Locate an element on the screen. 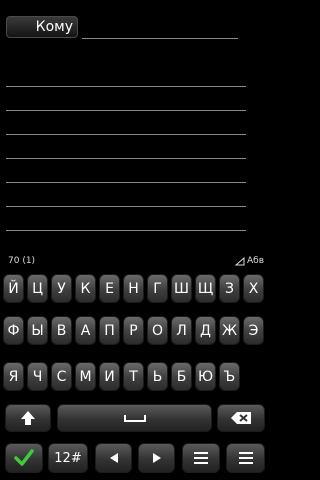 The height and width of the screenshot is (480, 320). arrow-left-icon is located at coordinates (113, 458).